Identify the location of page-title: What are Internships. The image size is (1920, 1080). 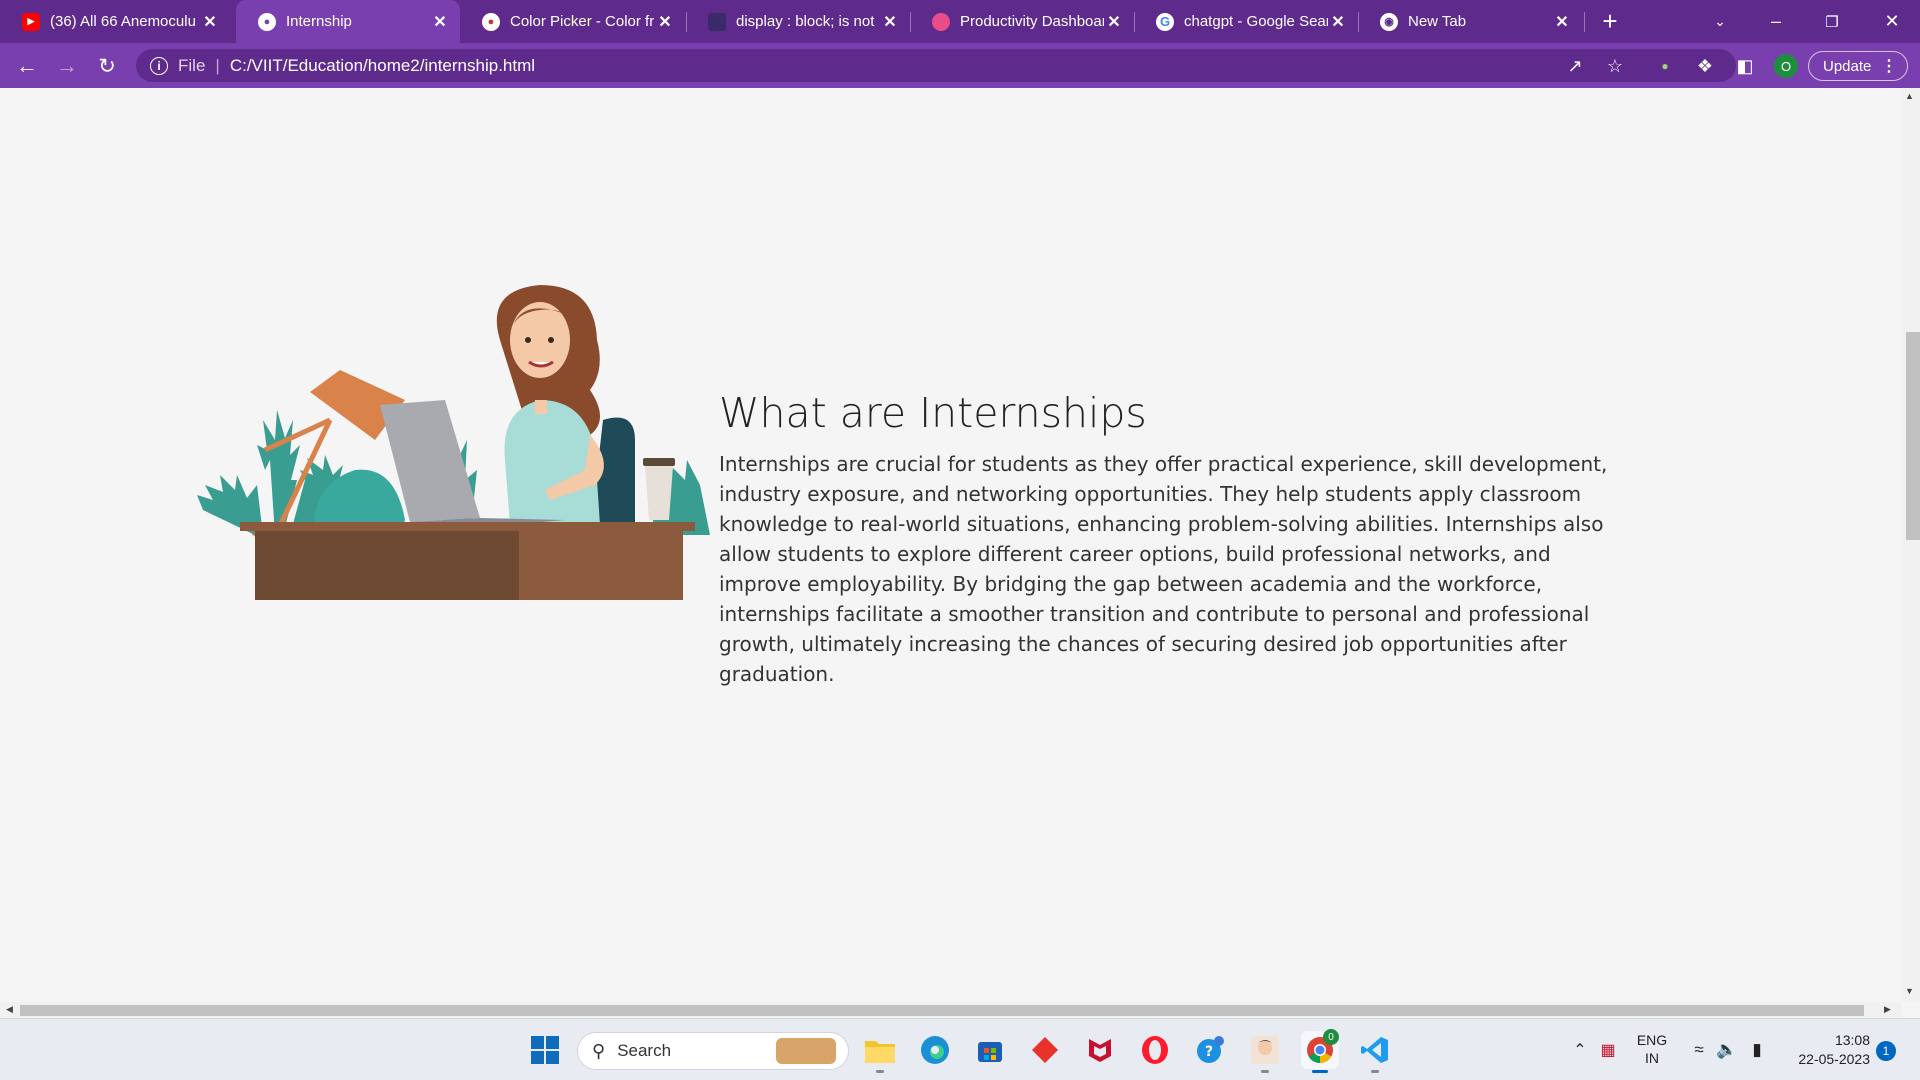
(933, 413).